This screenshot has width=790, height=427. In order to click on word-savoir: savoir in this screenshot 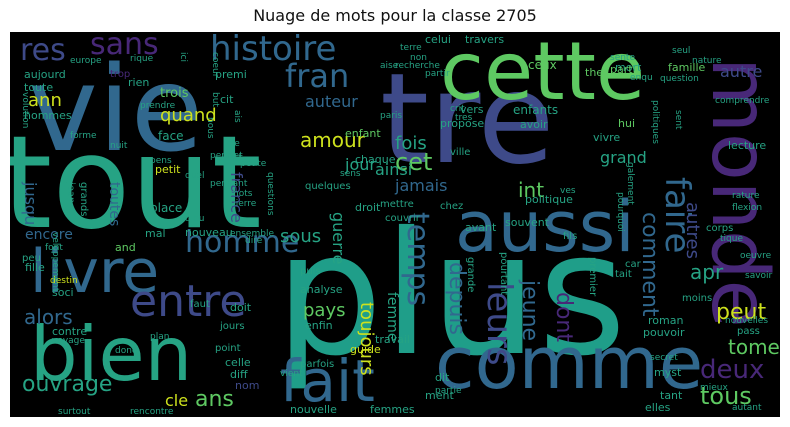, I will do `click(759, 276)`.